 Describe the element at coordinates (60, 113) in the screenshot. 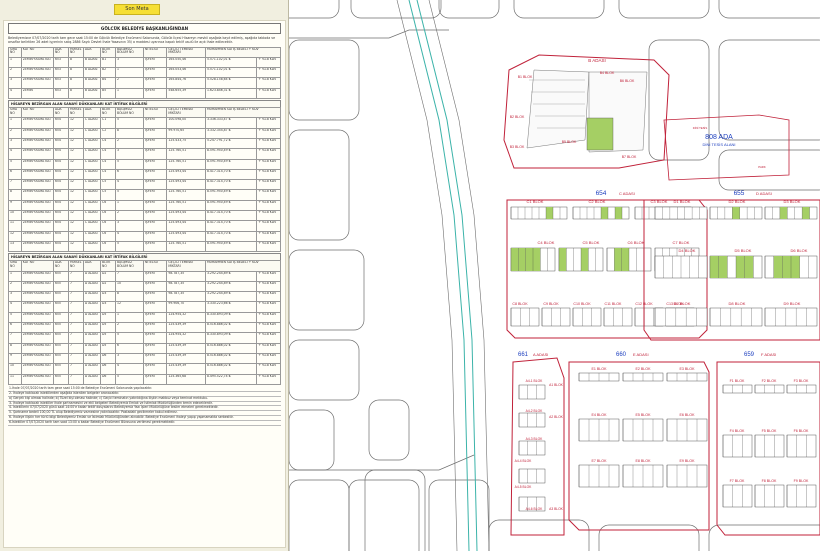

I see `column-header: ADA NO` at that location.